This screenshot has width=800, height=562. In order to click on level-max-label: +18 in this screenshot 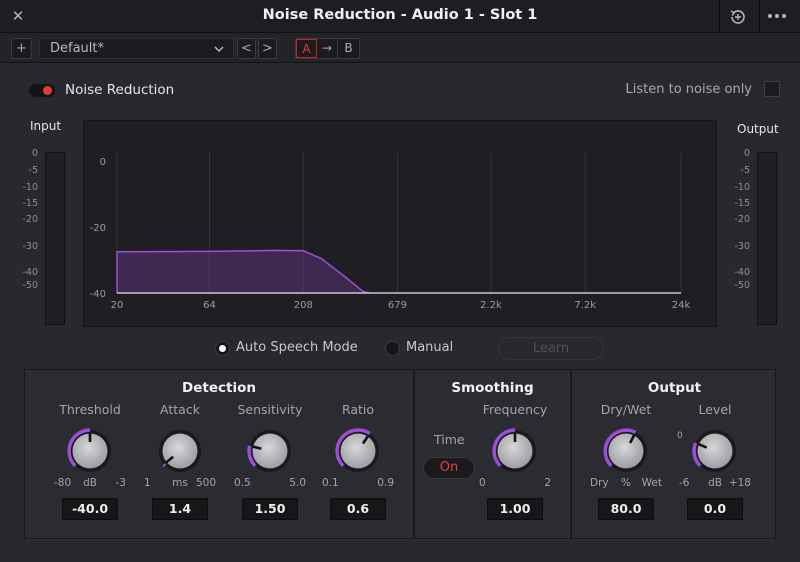, I will do `click(739, 483)`.